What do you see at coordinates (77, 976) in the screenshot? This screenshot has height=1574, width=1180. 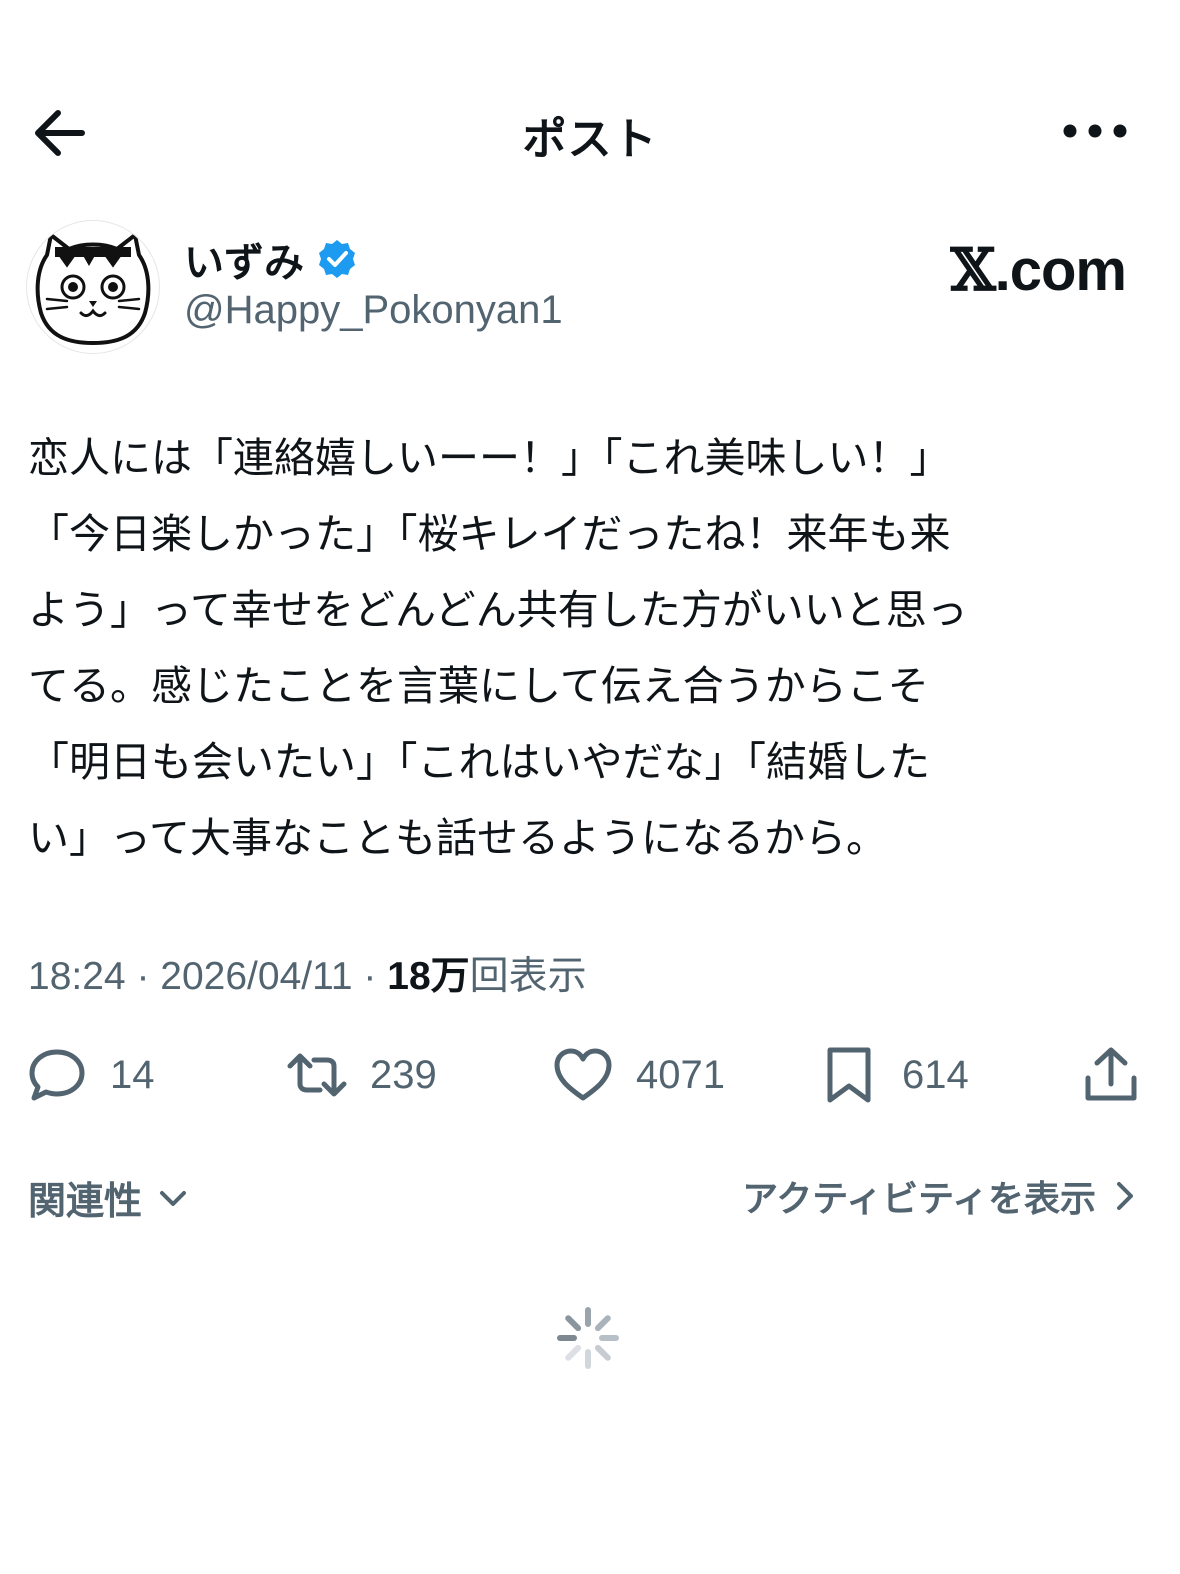 I see `tweet-time: 18:24` at bounding box center [77, 976].